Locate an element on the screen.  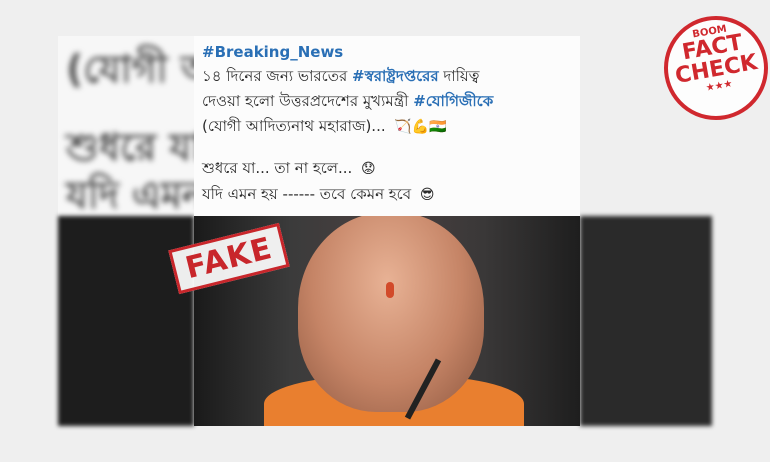
portrait-face is located at coordinates (391, 314).